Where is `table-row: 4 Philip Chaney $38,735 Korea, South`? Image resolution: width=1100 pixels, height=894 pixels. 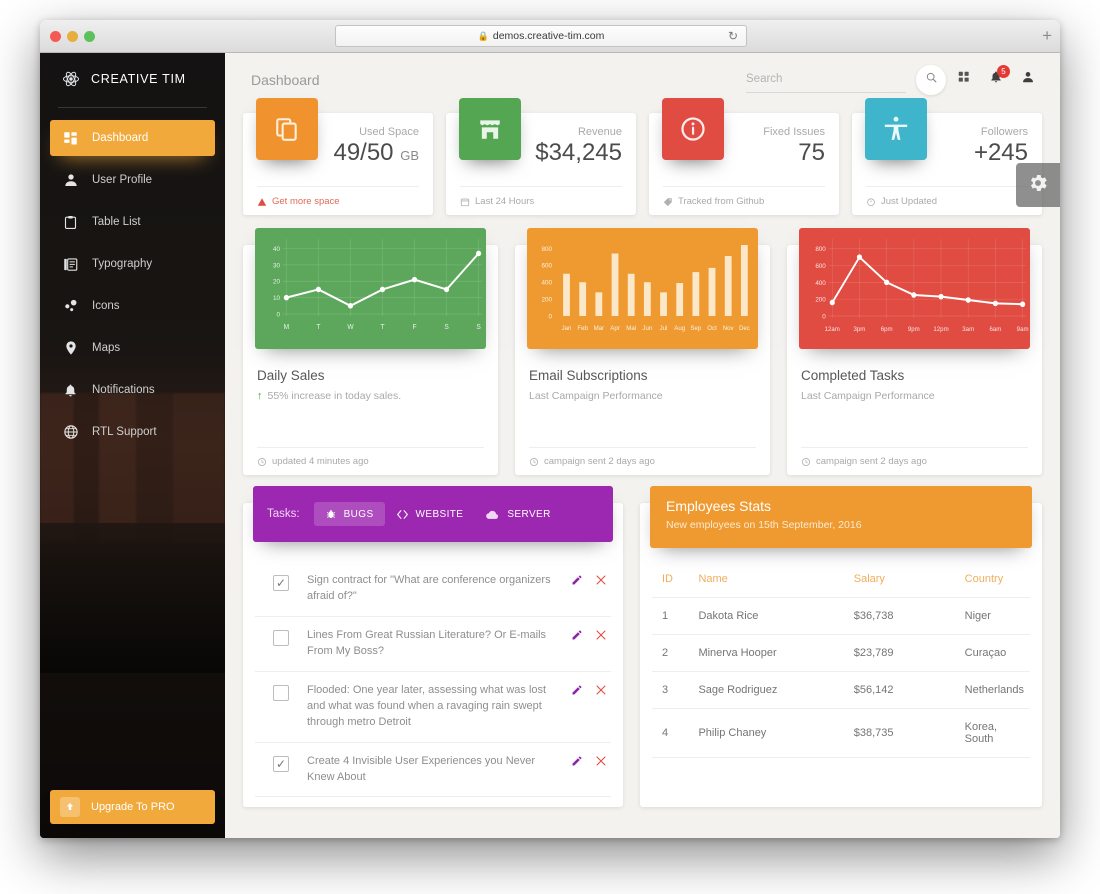 table-row: 4 Philip Chaney $38,735 Korea, South is located at coordinates (841, 733).